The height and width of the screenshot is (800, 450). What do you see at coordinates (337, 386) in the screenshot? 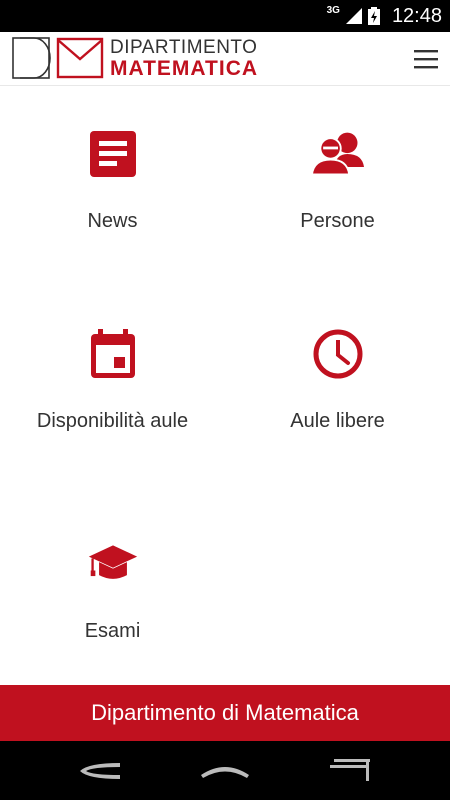
I see `tile-aule-libere: Aule libere` at bounding box center [337, 386].